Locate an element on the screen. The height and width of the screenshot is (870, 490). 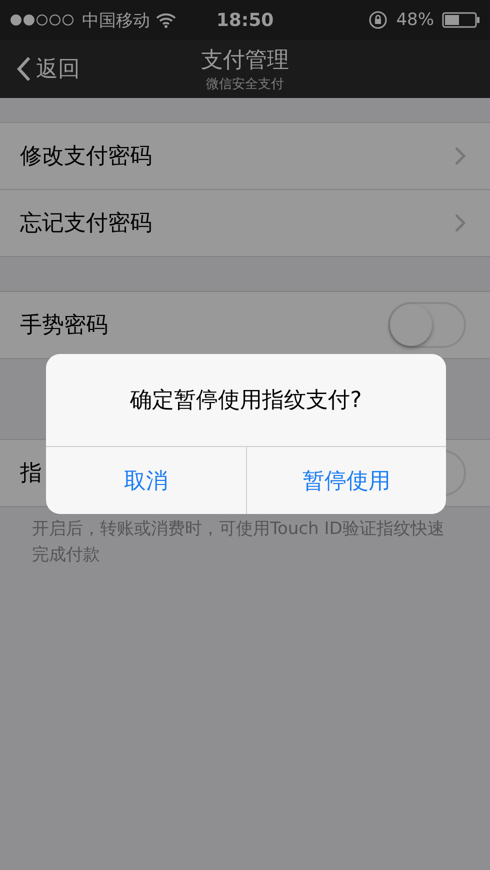
settings-row: 忘记支付密码 is located at coordinates (245, 222).